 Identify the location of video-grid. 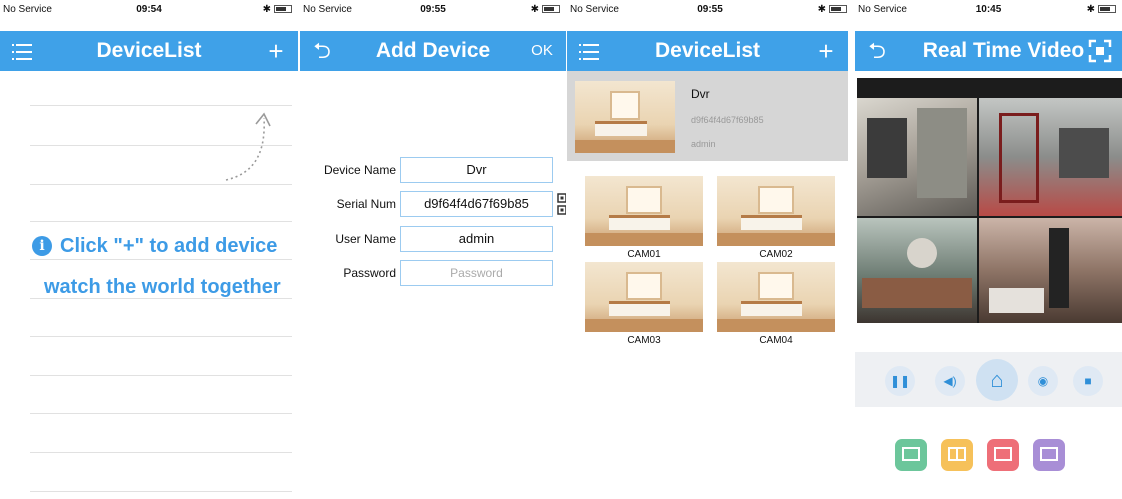
(989, 200).